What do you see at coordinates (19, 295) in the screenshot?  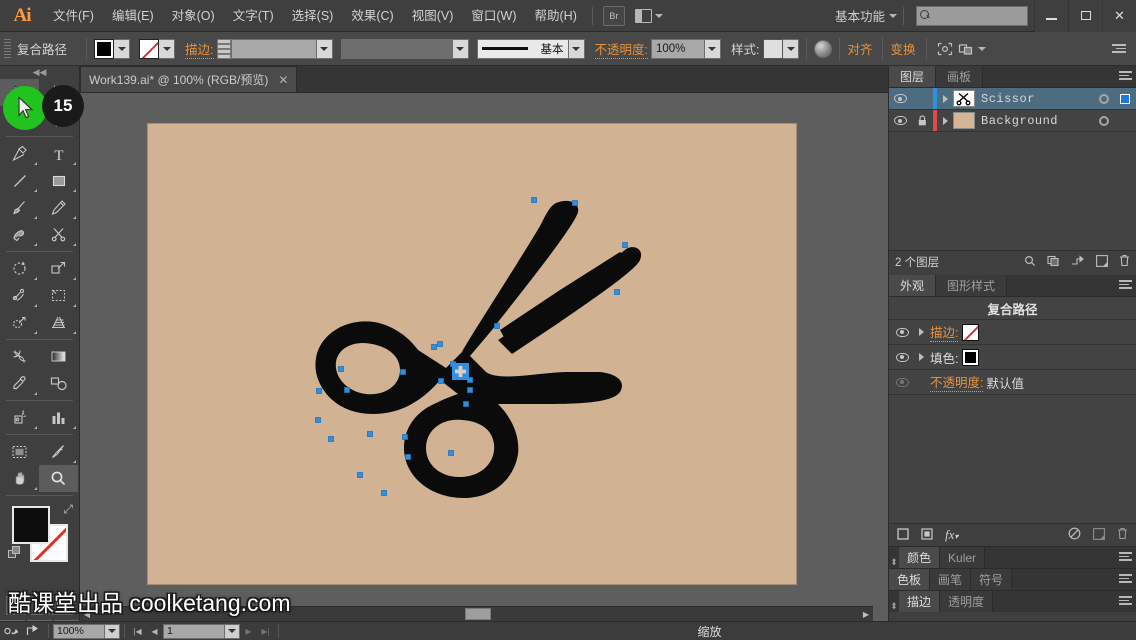 I see `width-tool` at bounding box center [19, 295].